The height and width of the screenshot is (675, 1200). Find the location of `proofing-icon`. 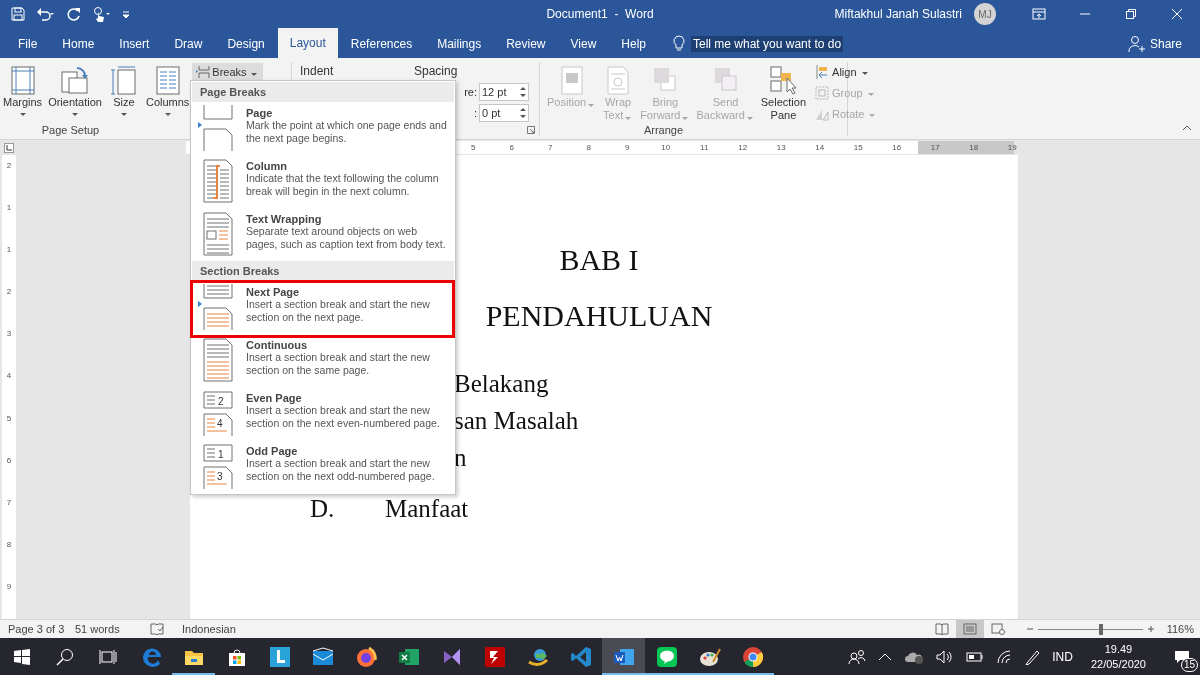

proofing-icon is located at coordinates (157, 629).